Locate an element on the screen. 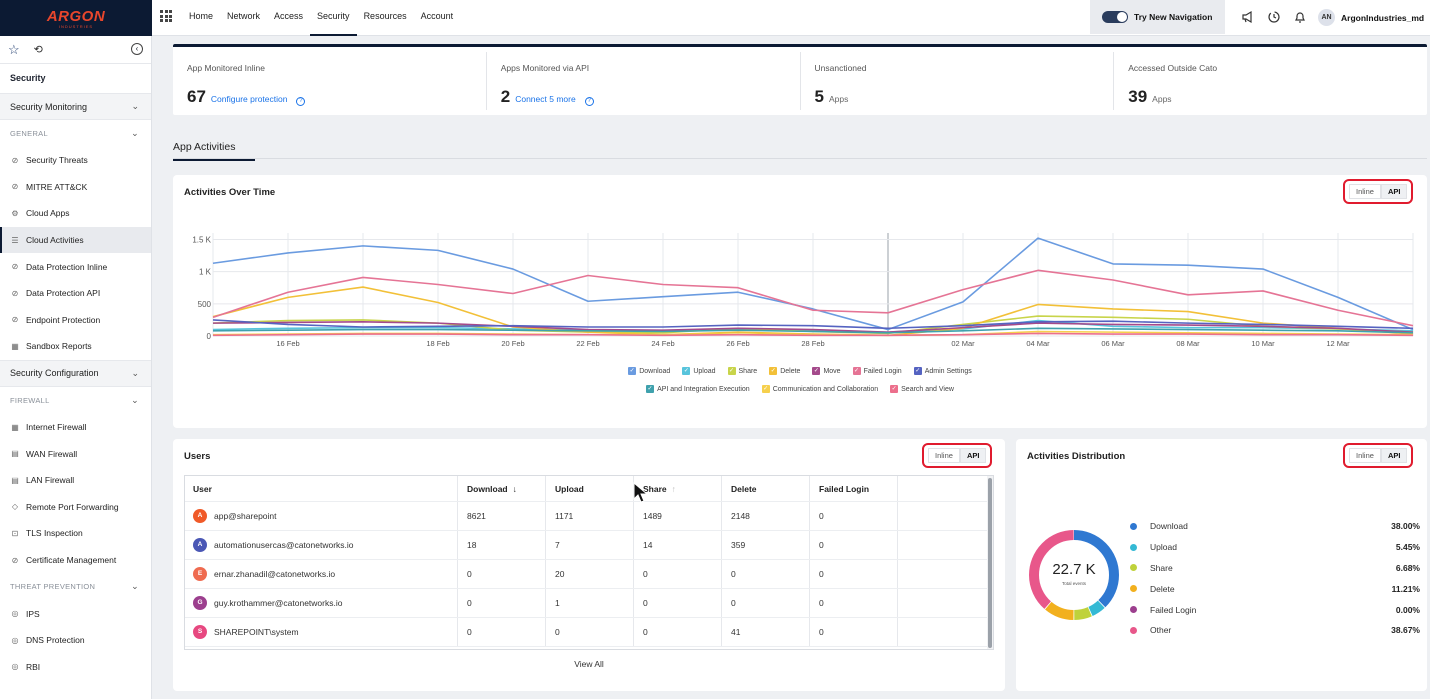  nav-network: Network is located at coordinates (243, 18).